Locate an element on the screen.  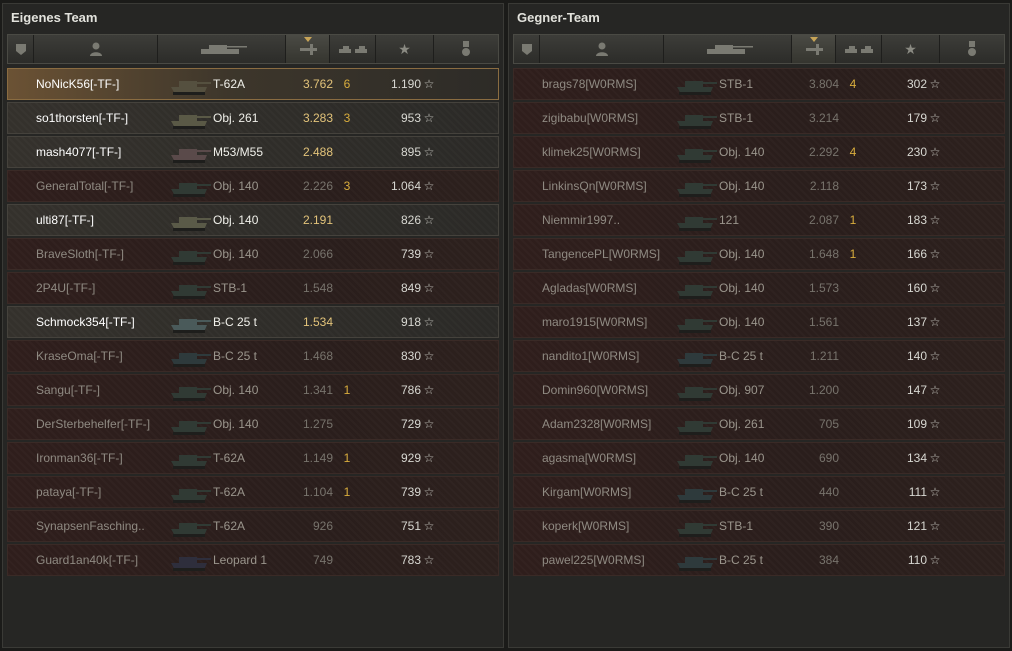
player-row: klimek25[W0RMS] Obj. 140 2.292 4 230 ☆ is located at coordinates (759, 152).